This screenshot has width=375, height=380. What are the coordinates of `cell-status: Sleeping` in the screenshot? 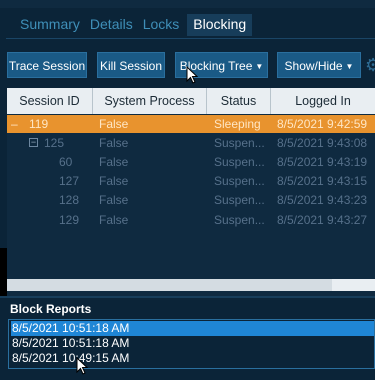 It's located at (237, 124).